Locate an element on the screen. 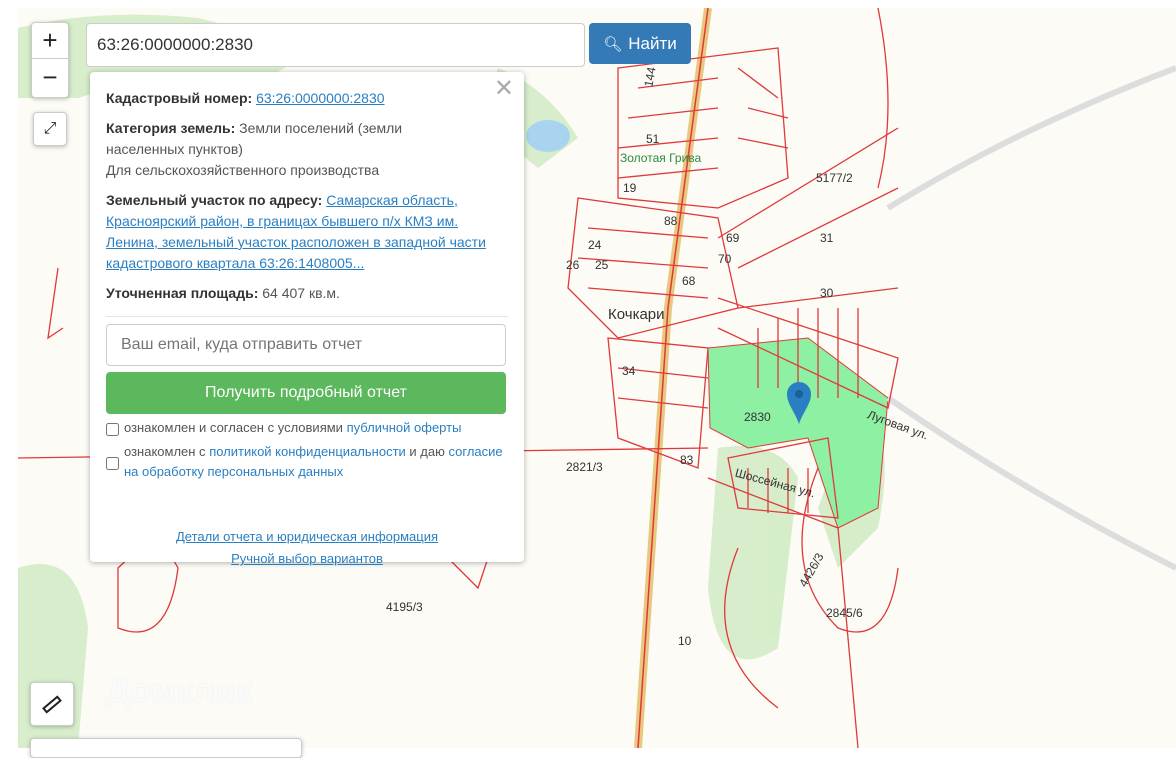  map-label: 31 is located at coordinates (827, 238).